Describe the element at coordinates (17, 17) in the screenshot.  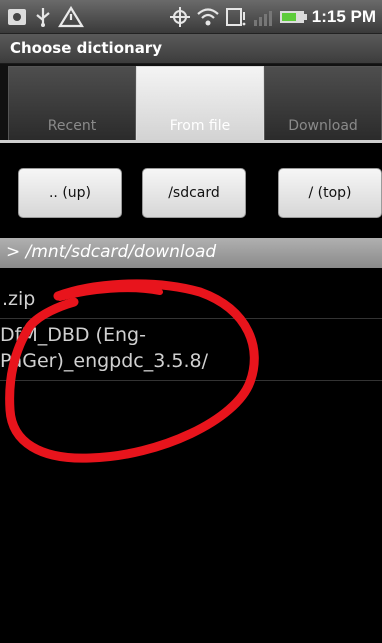
I see `screenshot-icon` at that location.